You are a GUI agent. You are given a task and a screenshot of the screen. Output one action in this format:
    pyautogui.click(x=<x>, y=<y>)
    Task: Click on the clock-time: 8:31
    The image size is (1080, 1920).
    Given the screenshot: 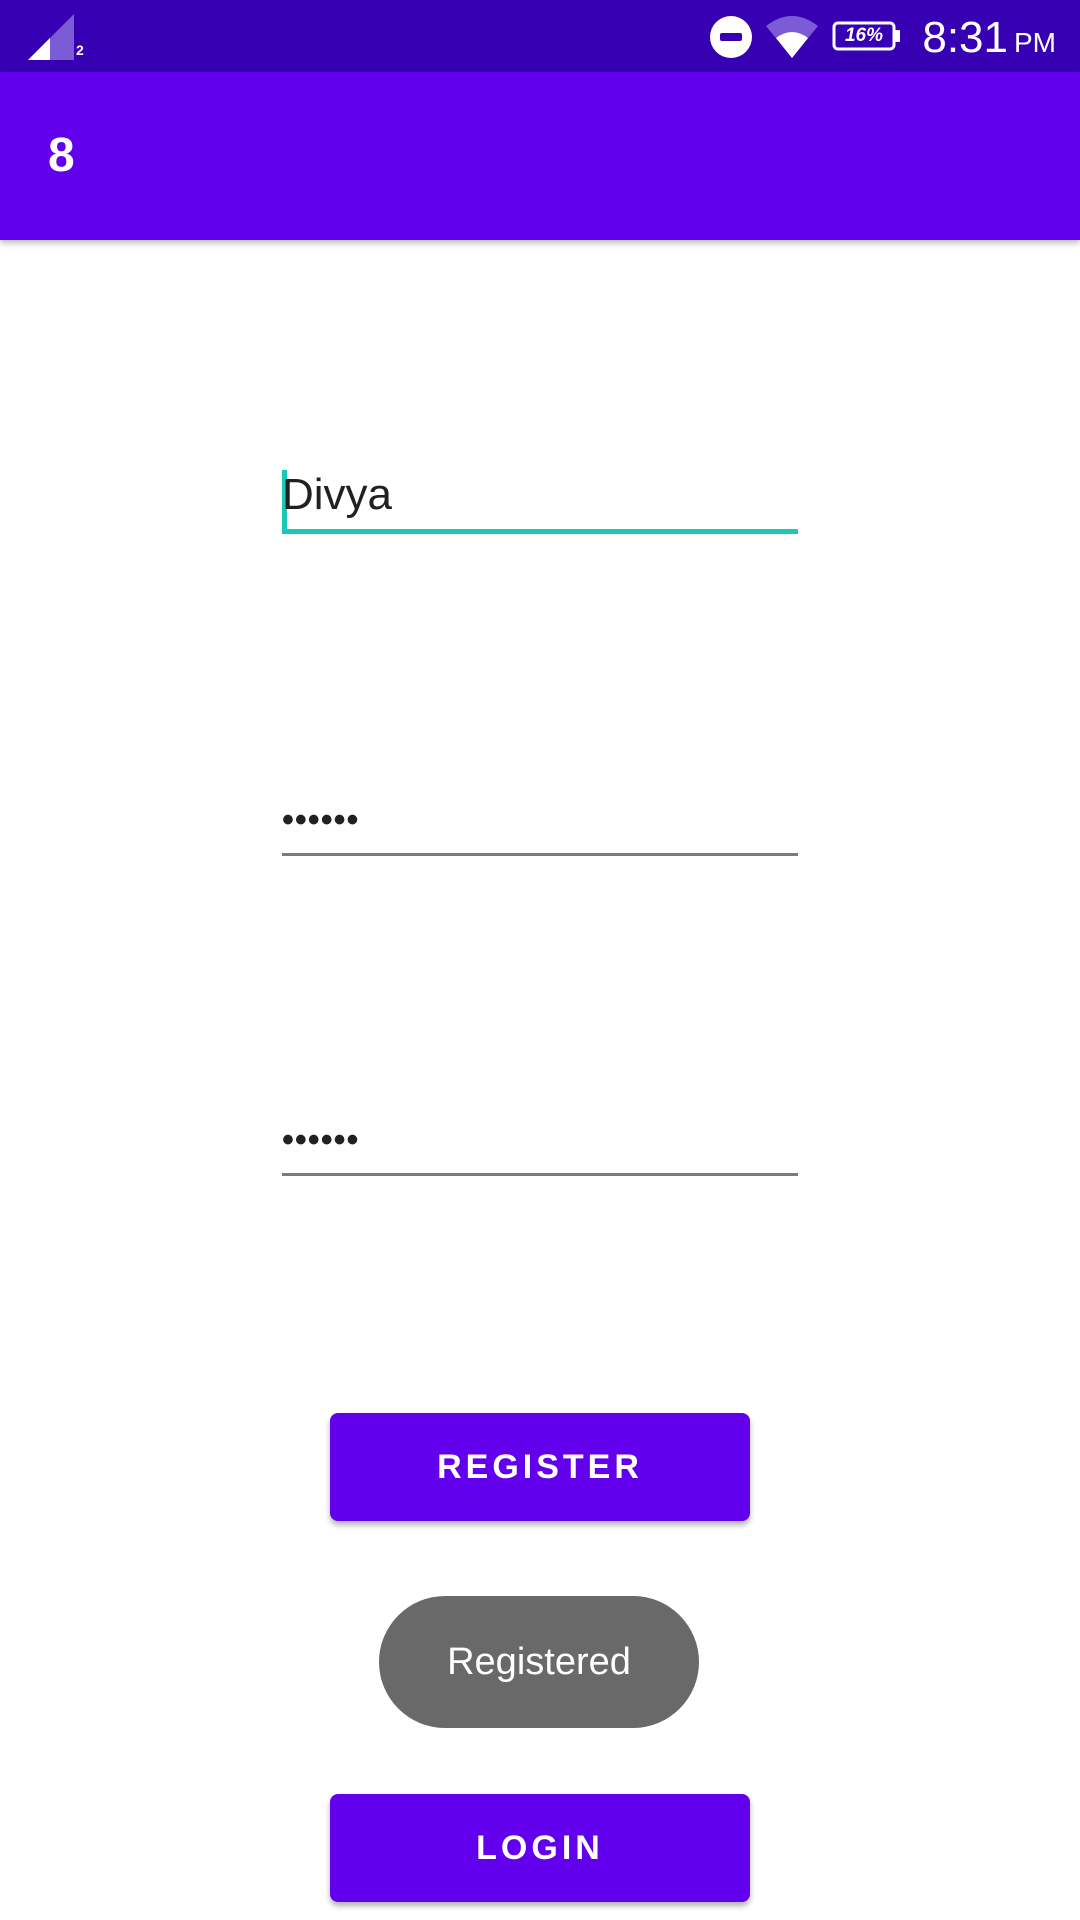 What is the action you would take?
    pyautogui.click(x=965, y=37)
    